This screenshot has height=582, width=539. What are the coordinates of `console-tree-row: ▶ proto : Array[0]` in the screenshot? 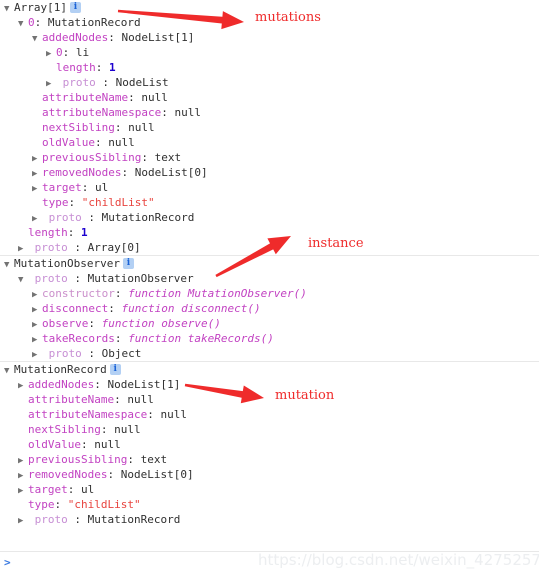 It's located at (269, 247).